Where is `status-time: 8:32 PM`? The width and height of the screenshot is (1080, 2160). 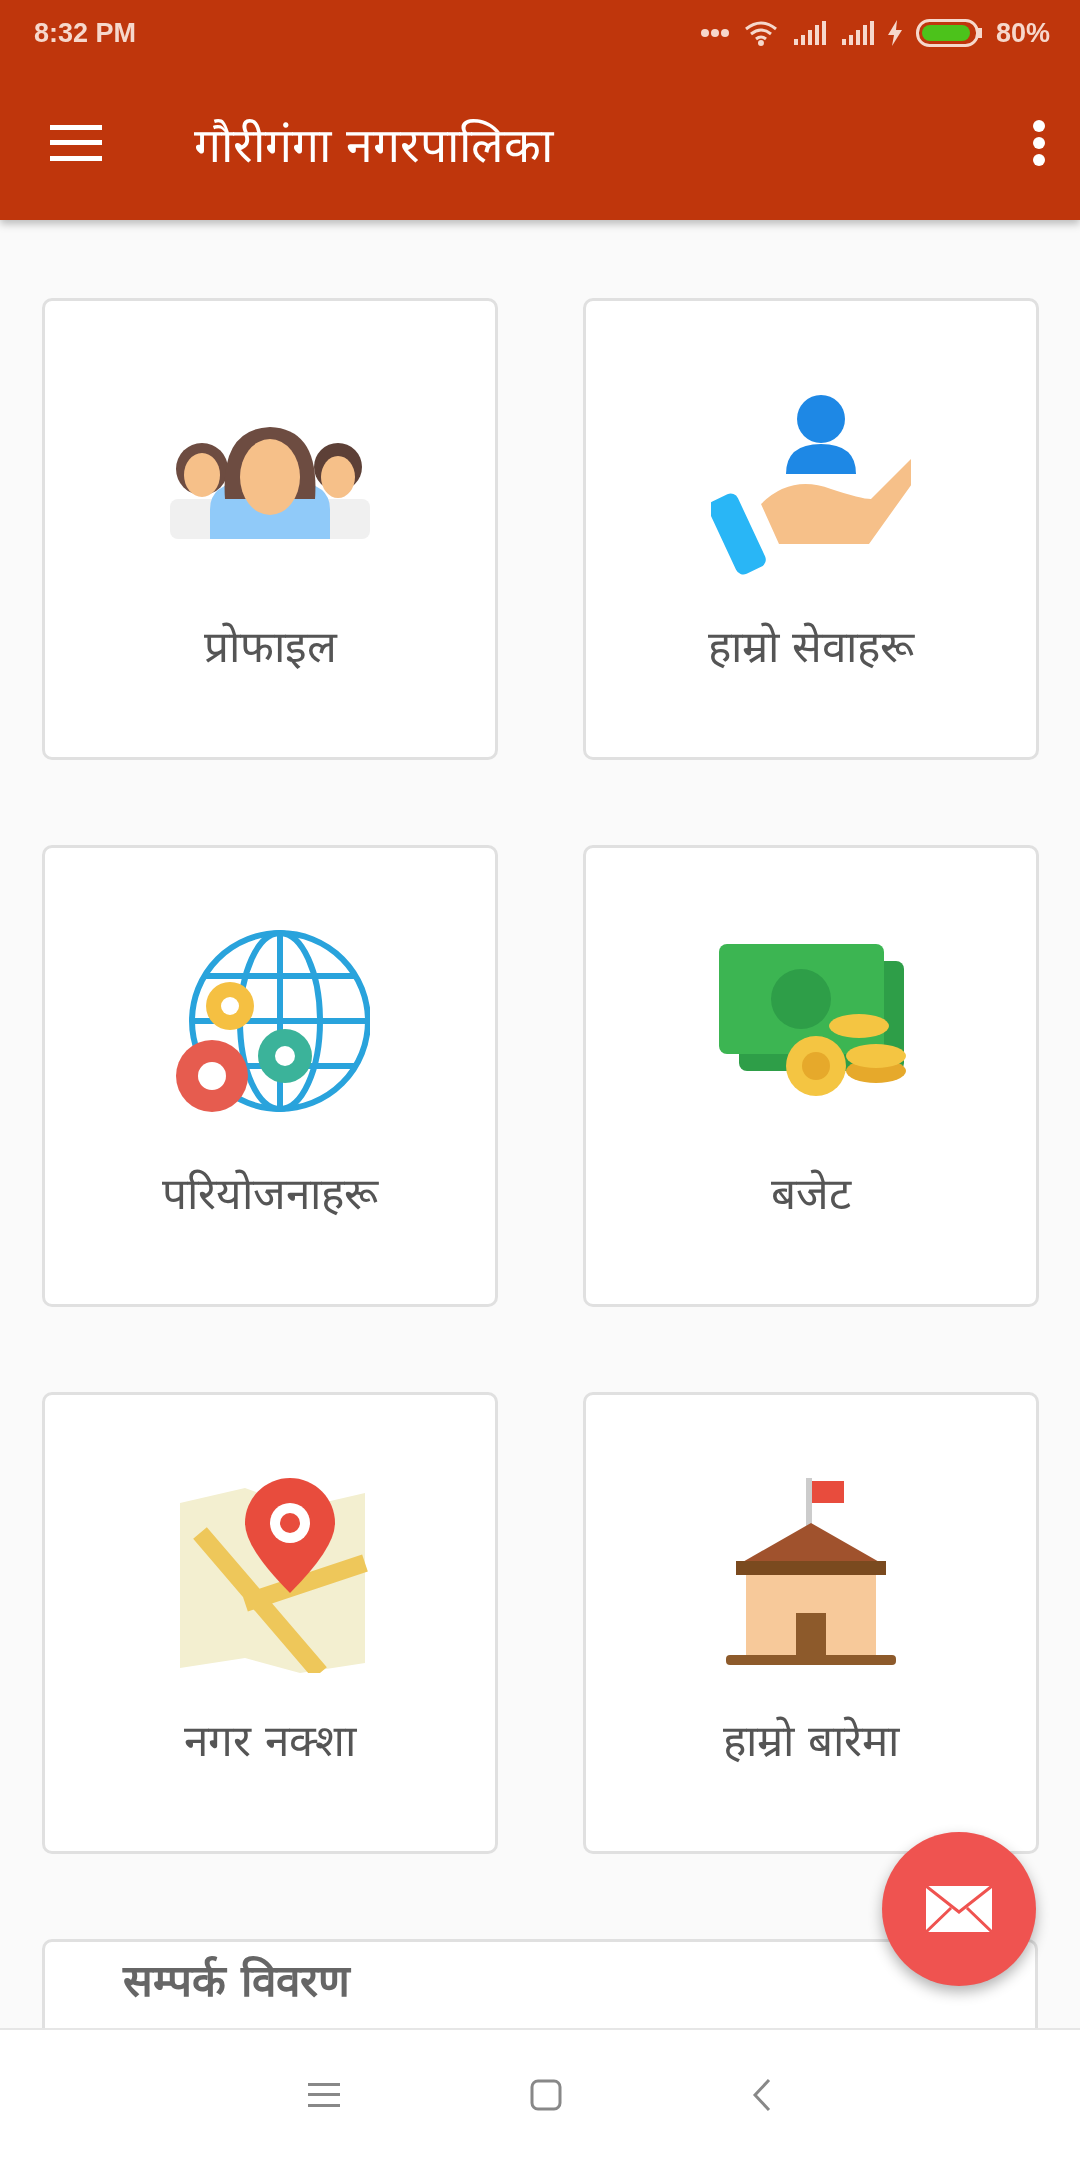 status-time: 8:32 PM is located at coordinates (85, 33).